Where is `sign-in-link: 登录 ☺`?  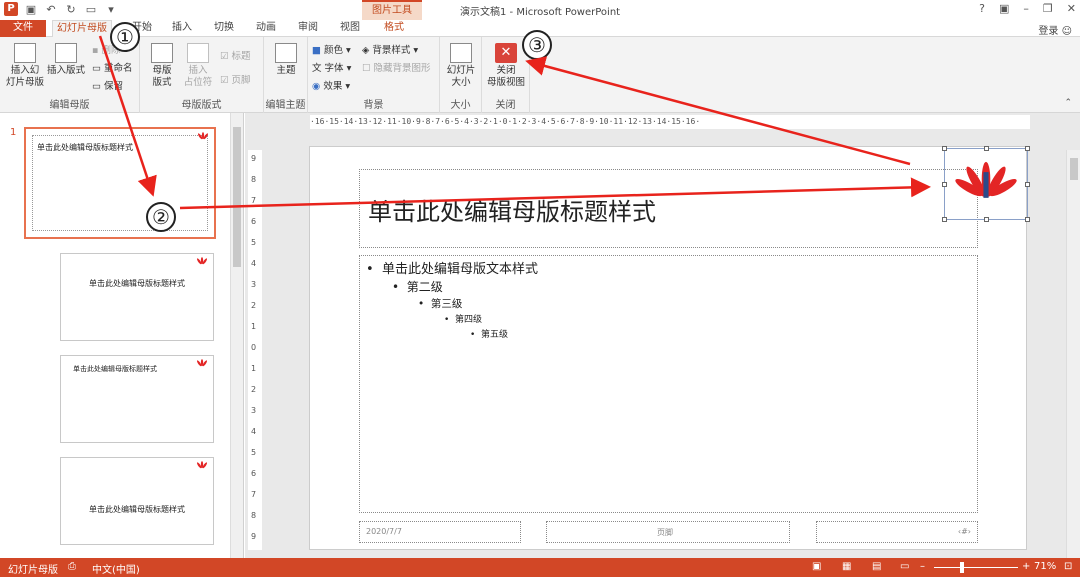 sign-in-link: 登录 ☺ is located at coordinates (1055, 29).